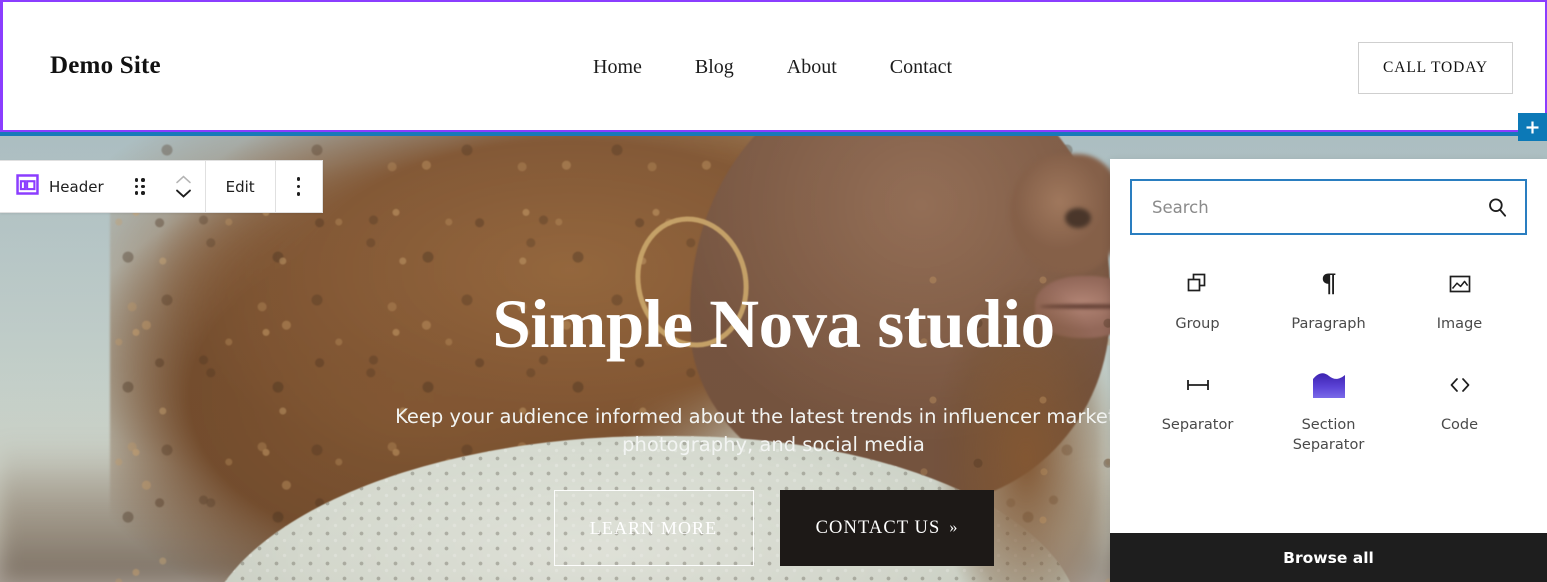 This screenshot has width=1547, height=582. What do you see at coordinates (1328, 407) in the screenshot?
I see `block-item-section-separator: Section Separator` at bounding box center [1328, 407].